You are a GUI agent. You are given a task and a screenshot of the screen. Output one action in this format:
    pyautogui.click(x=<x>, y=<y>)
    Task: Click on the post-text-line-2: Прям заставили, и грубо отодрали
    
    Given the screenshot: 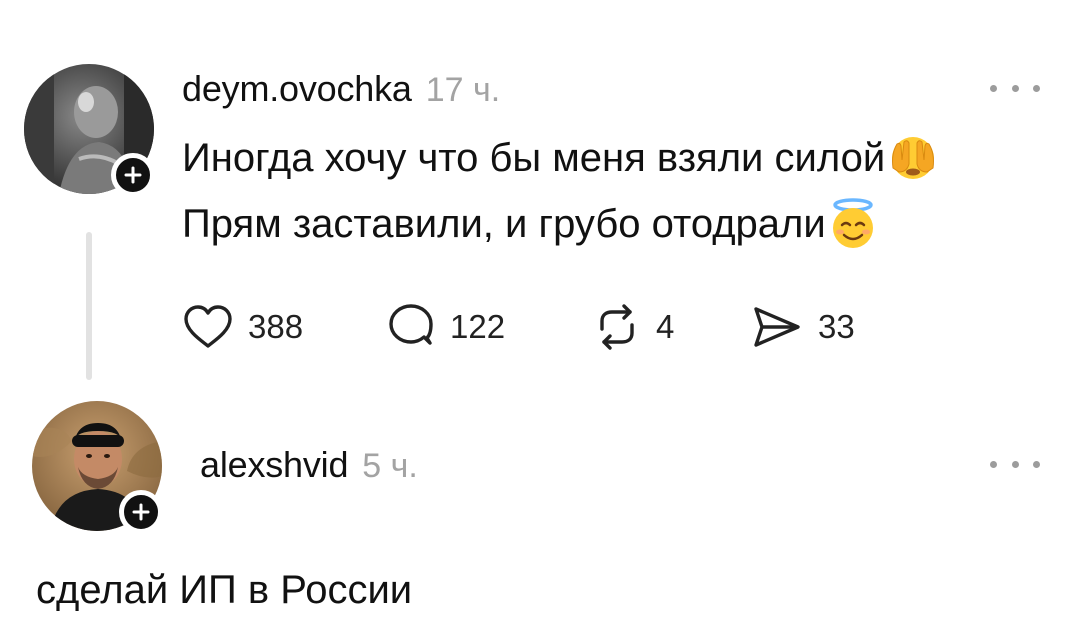 What is the action you would take?
    pyautogui.click(x=530, y=224)
    